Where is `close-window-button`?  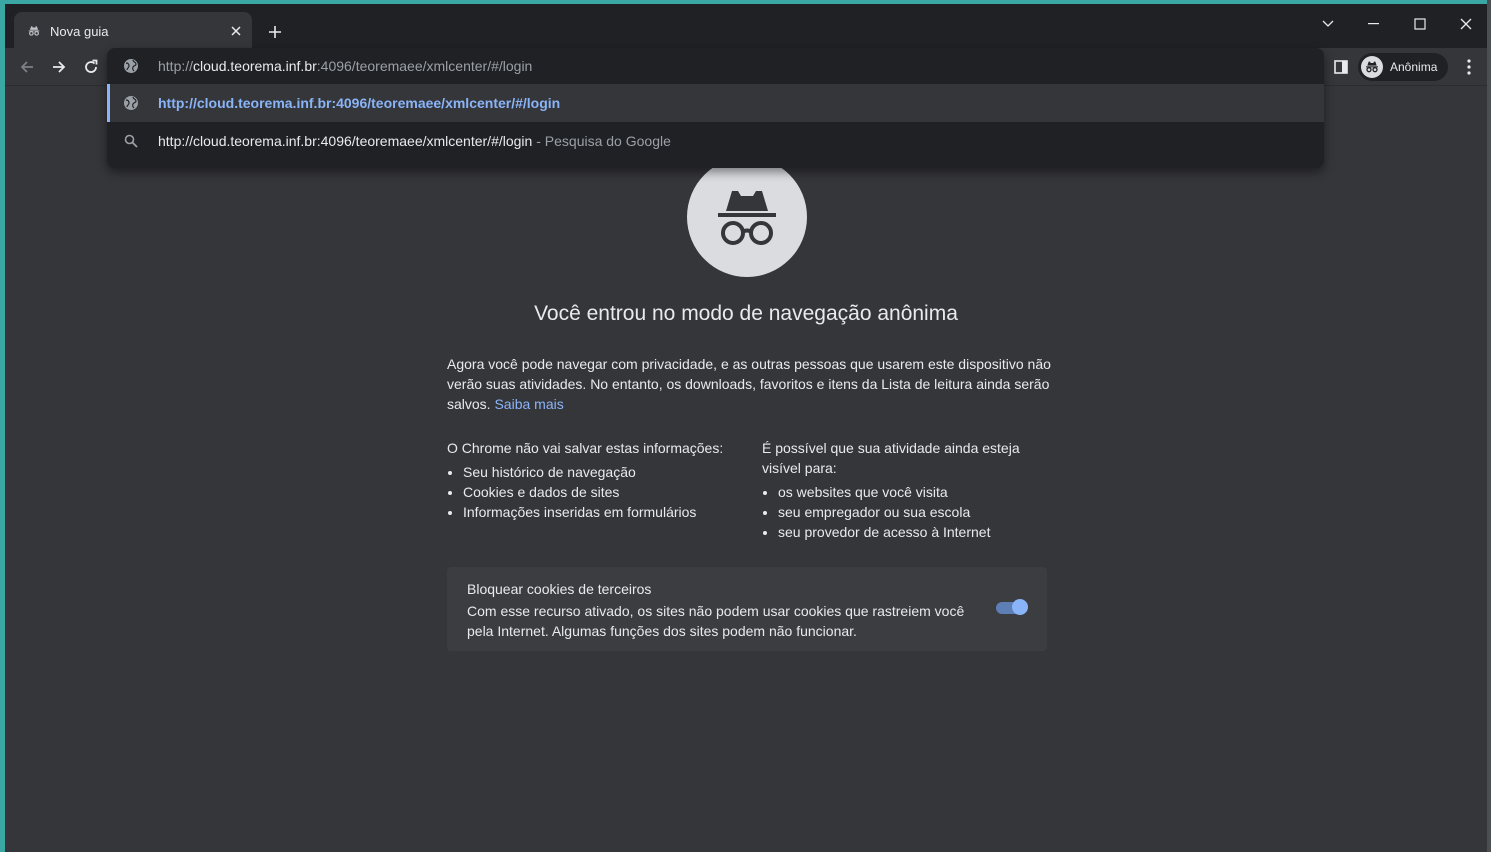 close-window-button is located at coordinates (1466, 24).